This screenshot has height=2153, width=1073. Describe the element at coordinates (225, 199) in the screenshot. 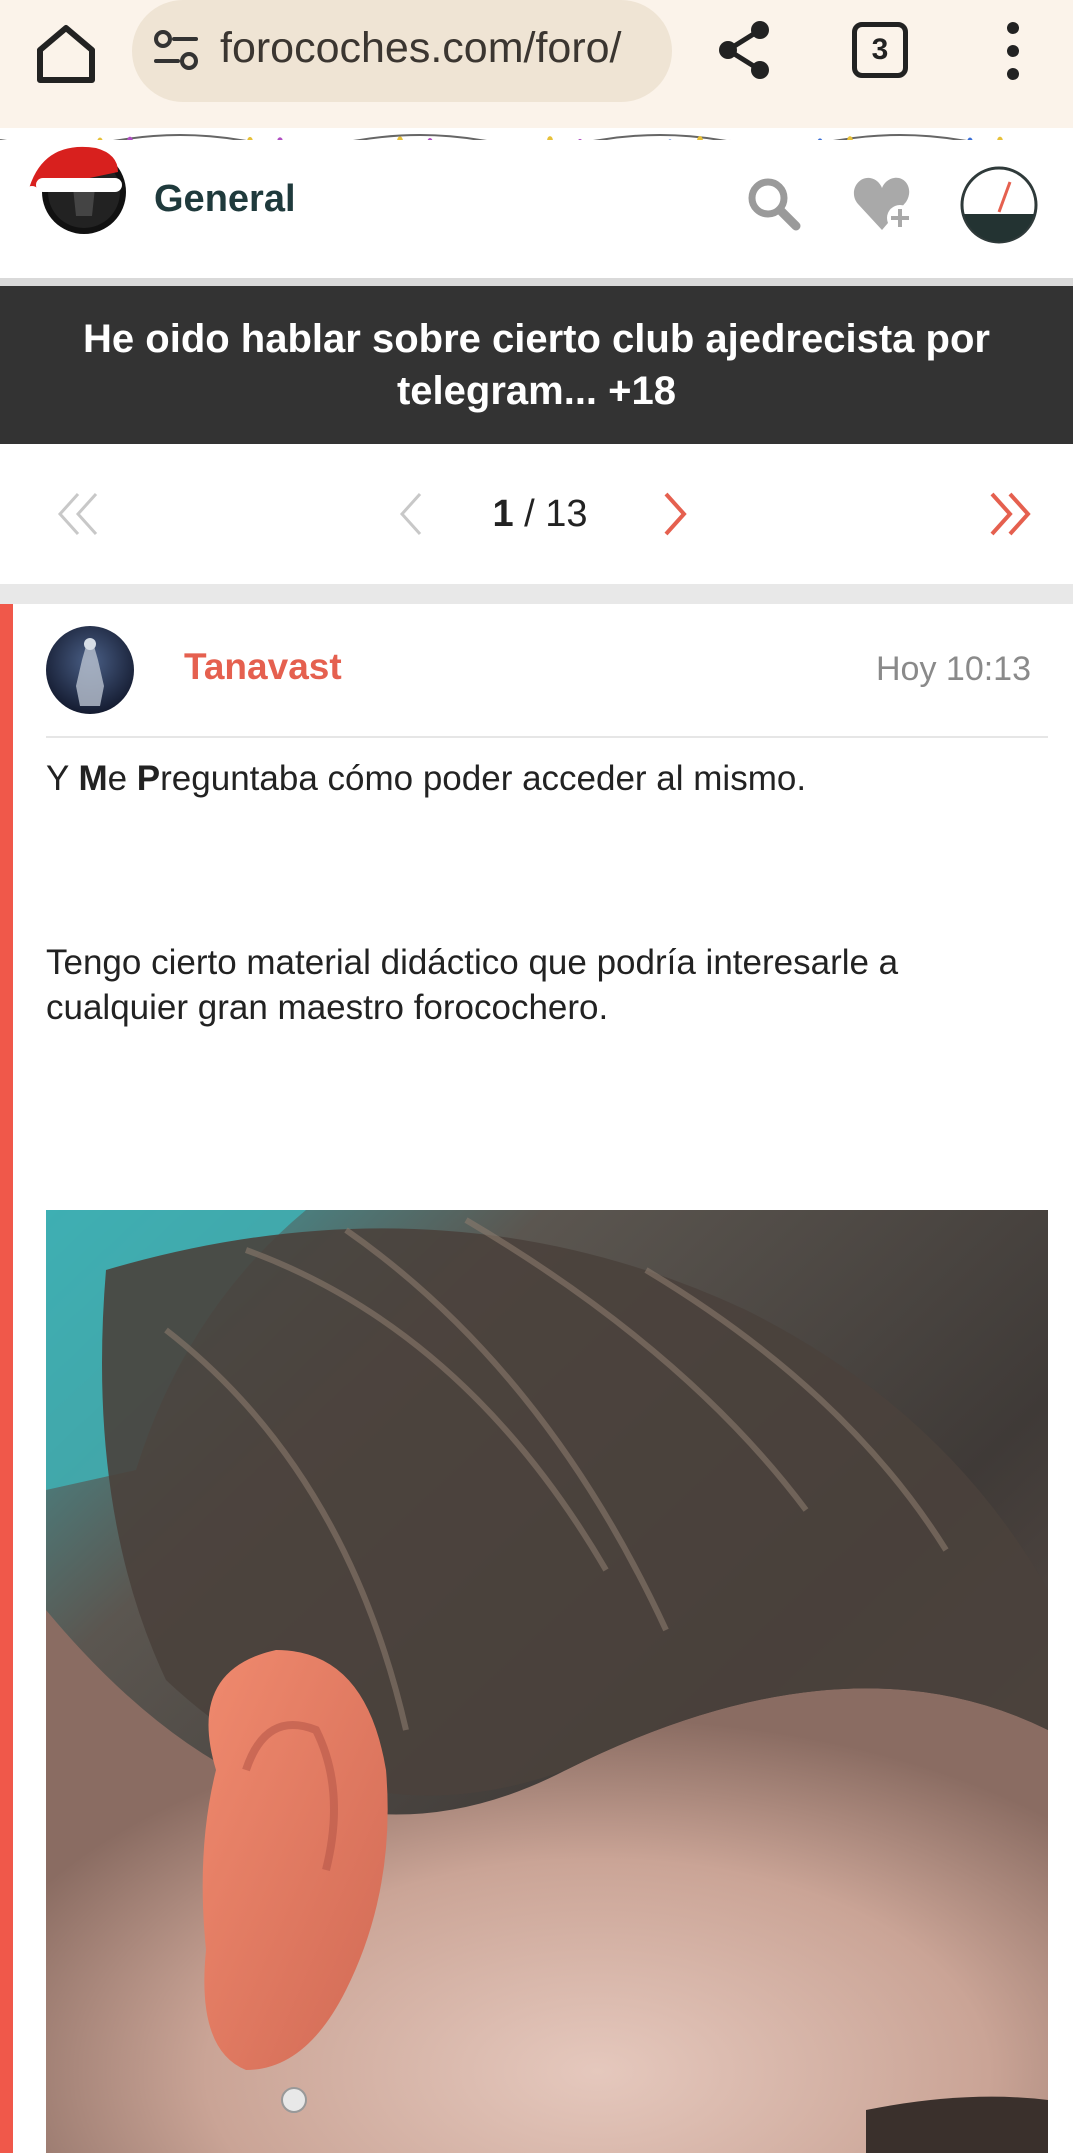

I see `forum-name: General` at that location.